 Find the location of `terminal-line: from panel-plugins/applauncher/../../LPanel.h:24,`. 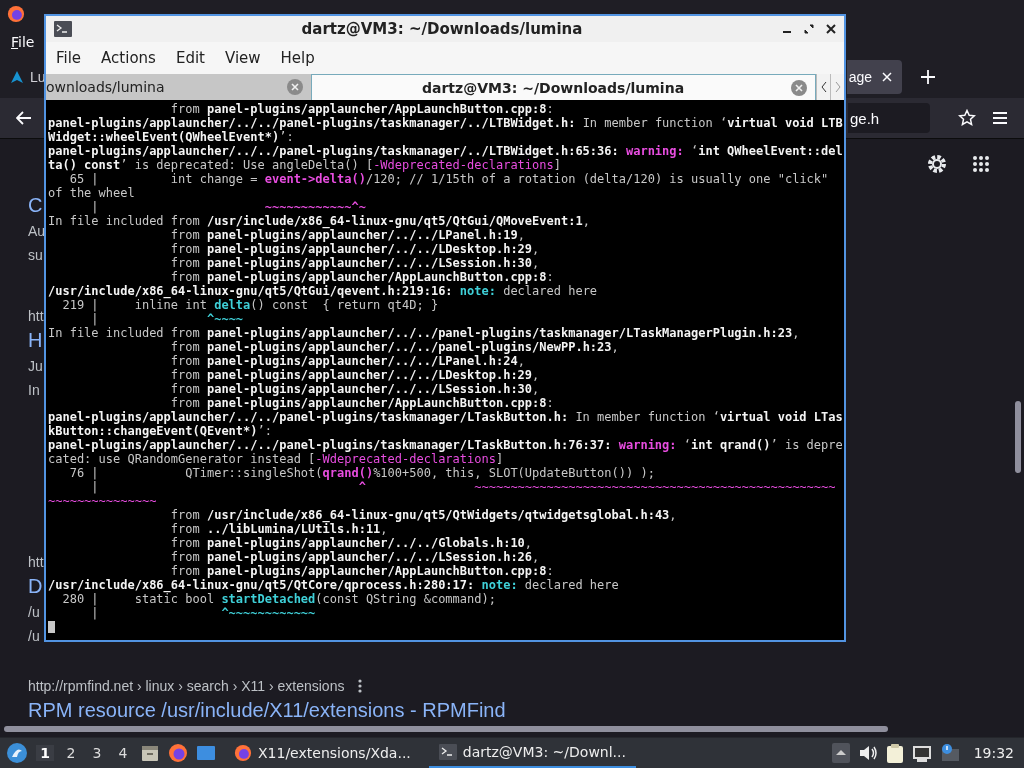

terminal-line: from panel-plugins/applauncher/../../LPanel.h:24, is located at coordinates (347, 361).